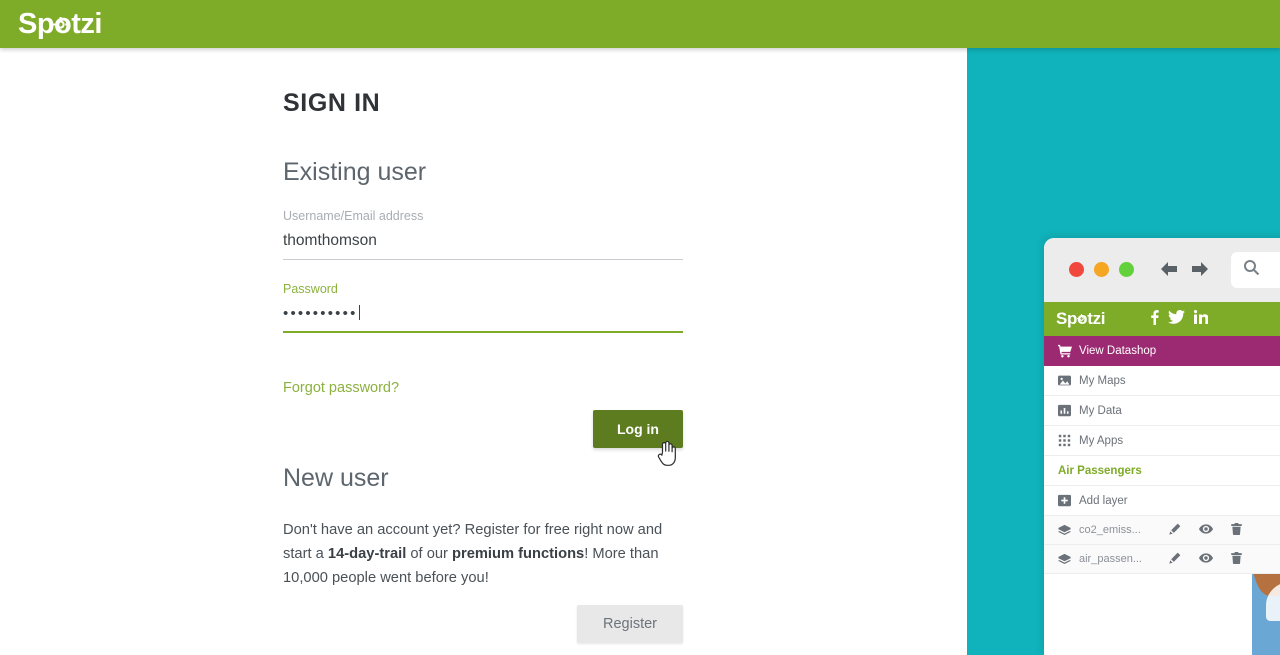 The height and width of the screenshot is (655, 1280). I want to click on password-field-group: Password ••••••••••, so click(483, 307).